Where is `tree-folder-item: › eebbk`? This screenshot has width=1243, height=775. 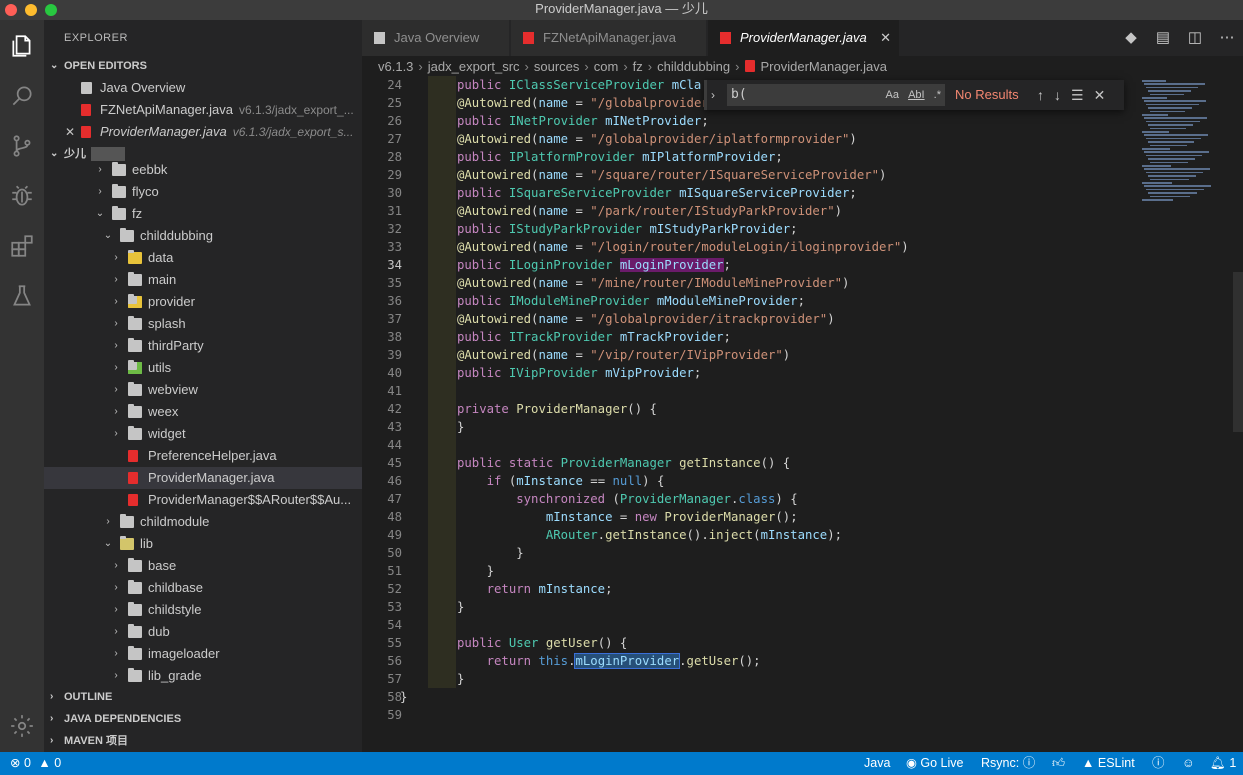 tree-folder-item: › eebbk is located at coordinates (203, 170).